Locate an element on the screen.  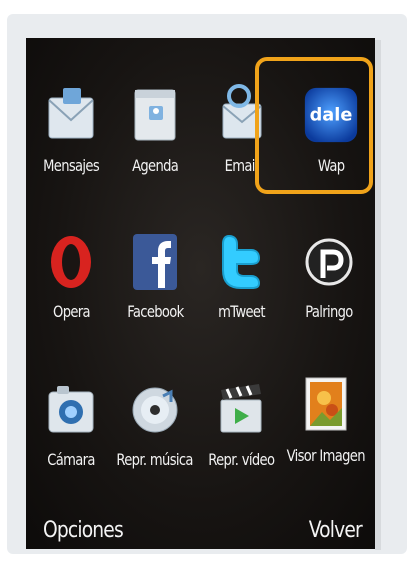
video-clapper-icon is located at coordinates (241, 409).